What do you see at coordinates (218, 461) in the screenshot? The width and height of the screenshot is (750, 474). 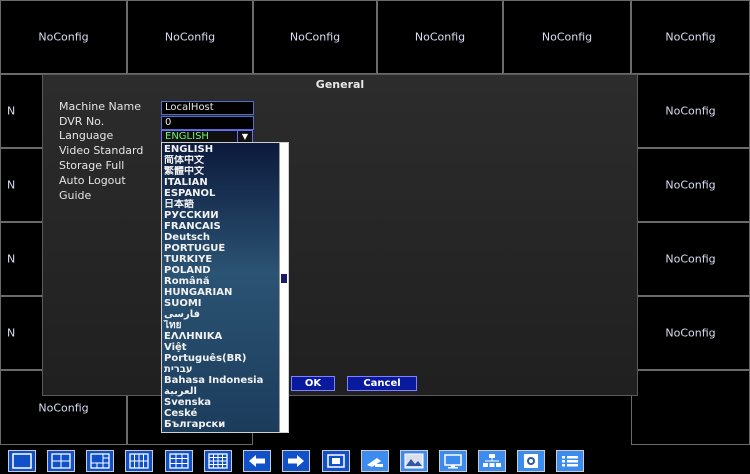 I see `layout-16-icon` at bounding box center [218, 461].